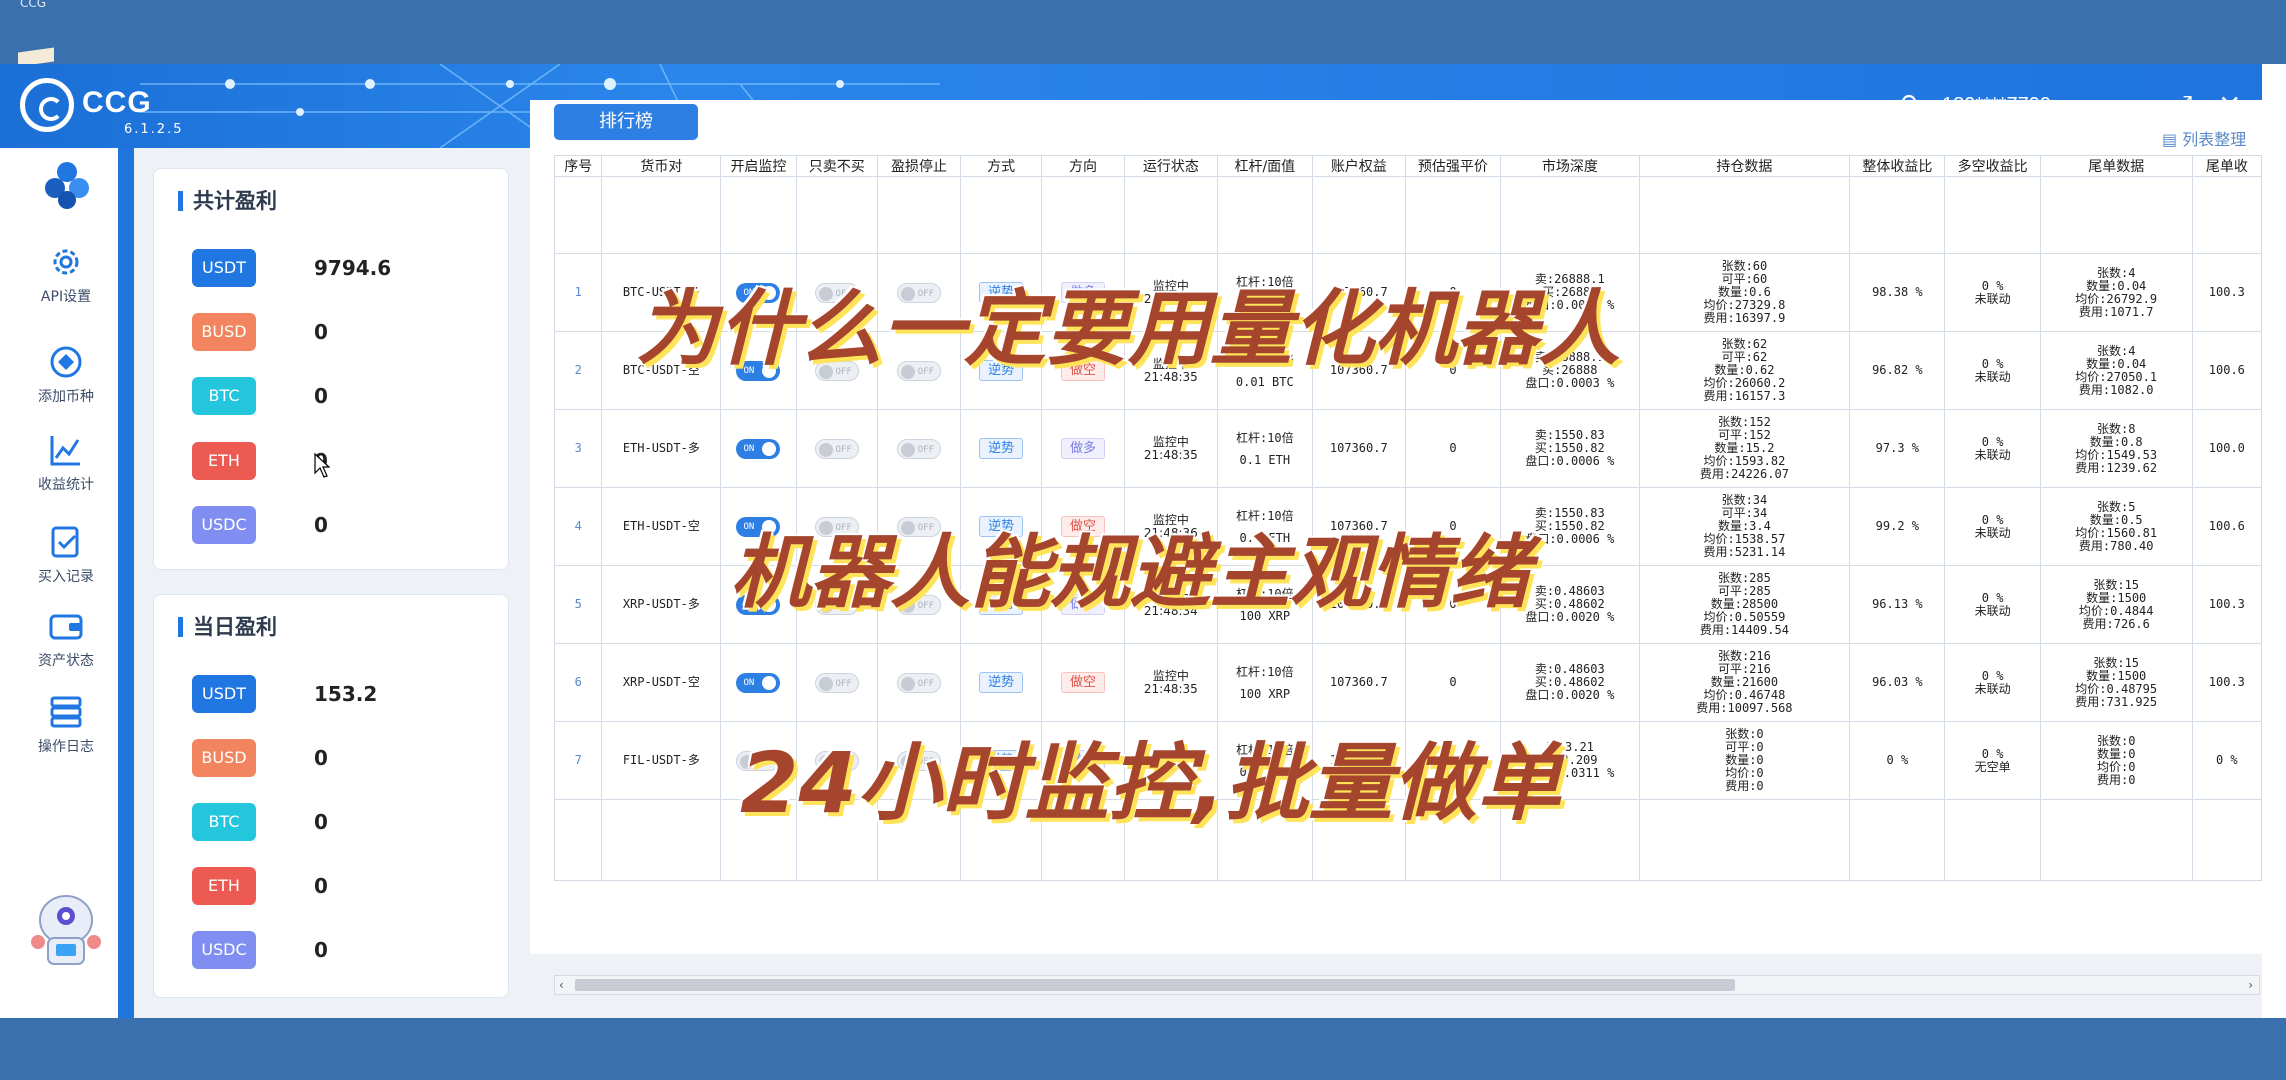 The width and height of the screenshot is (2286, 1080). I want to click on sidebar-item-label: 操作日志, so click(66, 747).